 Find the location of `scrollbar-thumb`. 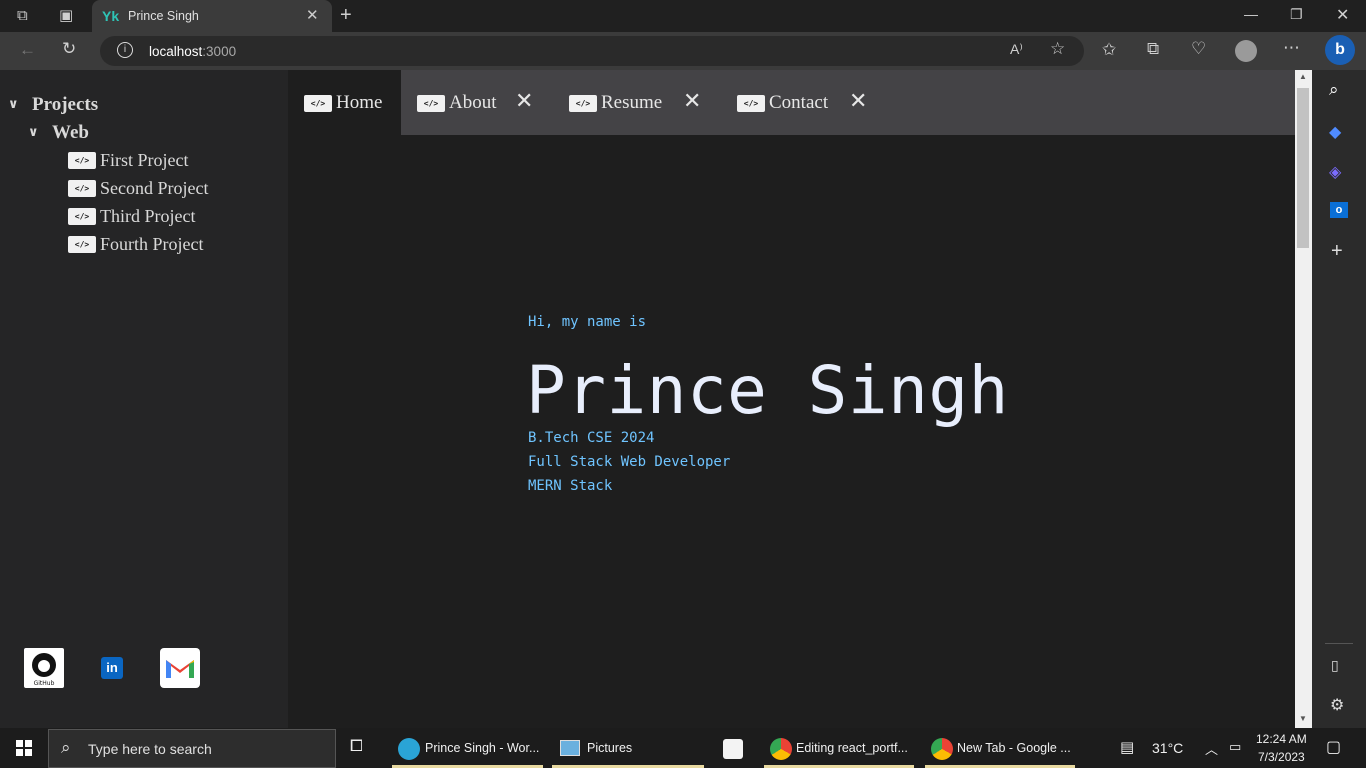

scrollbar-thumb is located at coordinates (1303, 168).